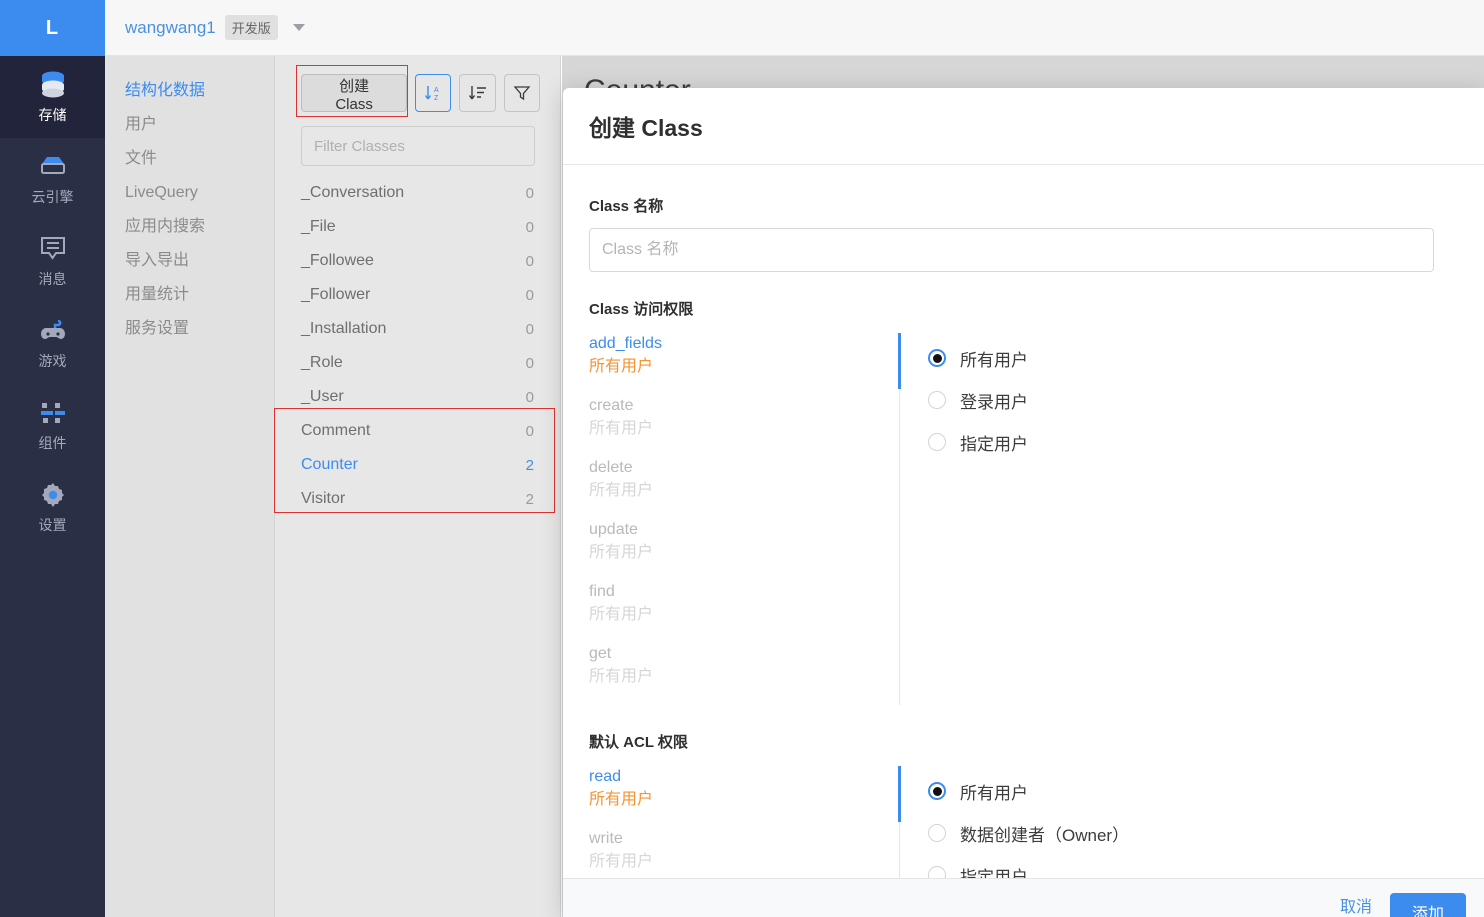 The height and width of the screenshot is (917, 1484). What do you see at coordinates (744, 789) in the screenshot?
I see `acl-permission-read: read 所有用户` at bounding box center [744, 789].